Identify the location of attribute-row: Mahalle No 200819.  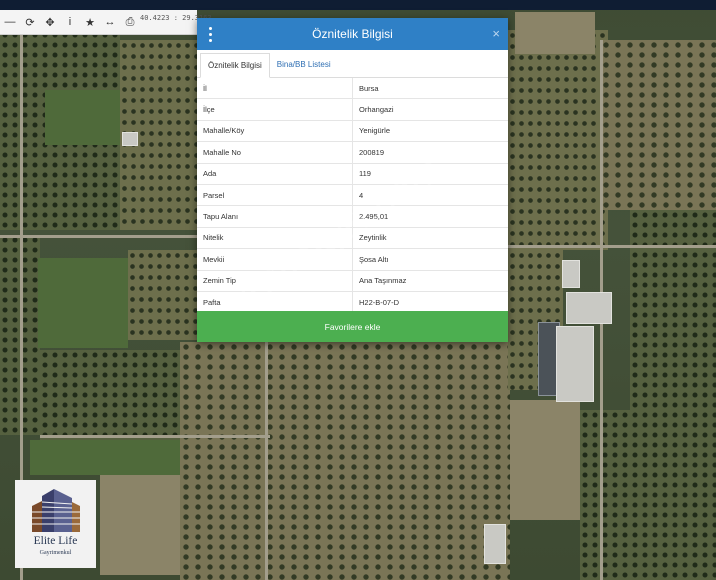
(352, 152).